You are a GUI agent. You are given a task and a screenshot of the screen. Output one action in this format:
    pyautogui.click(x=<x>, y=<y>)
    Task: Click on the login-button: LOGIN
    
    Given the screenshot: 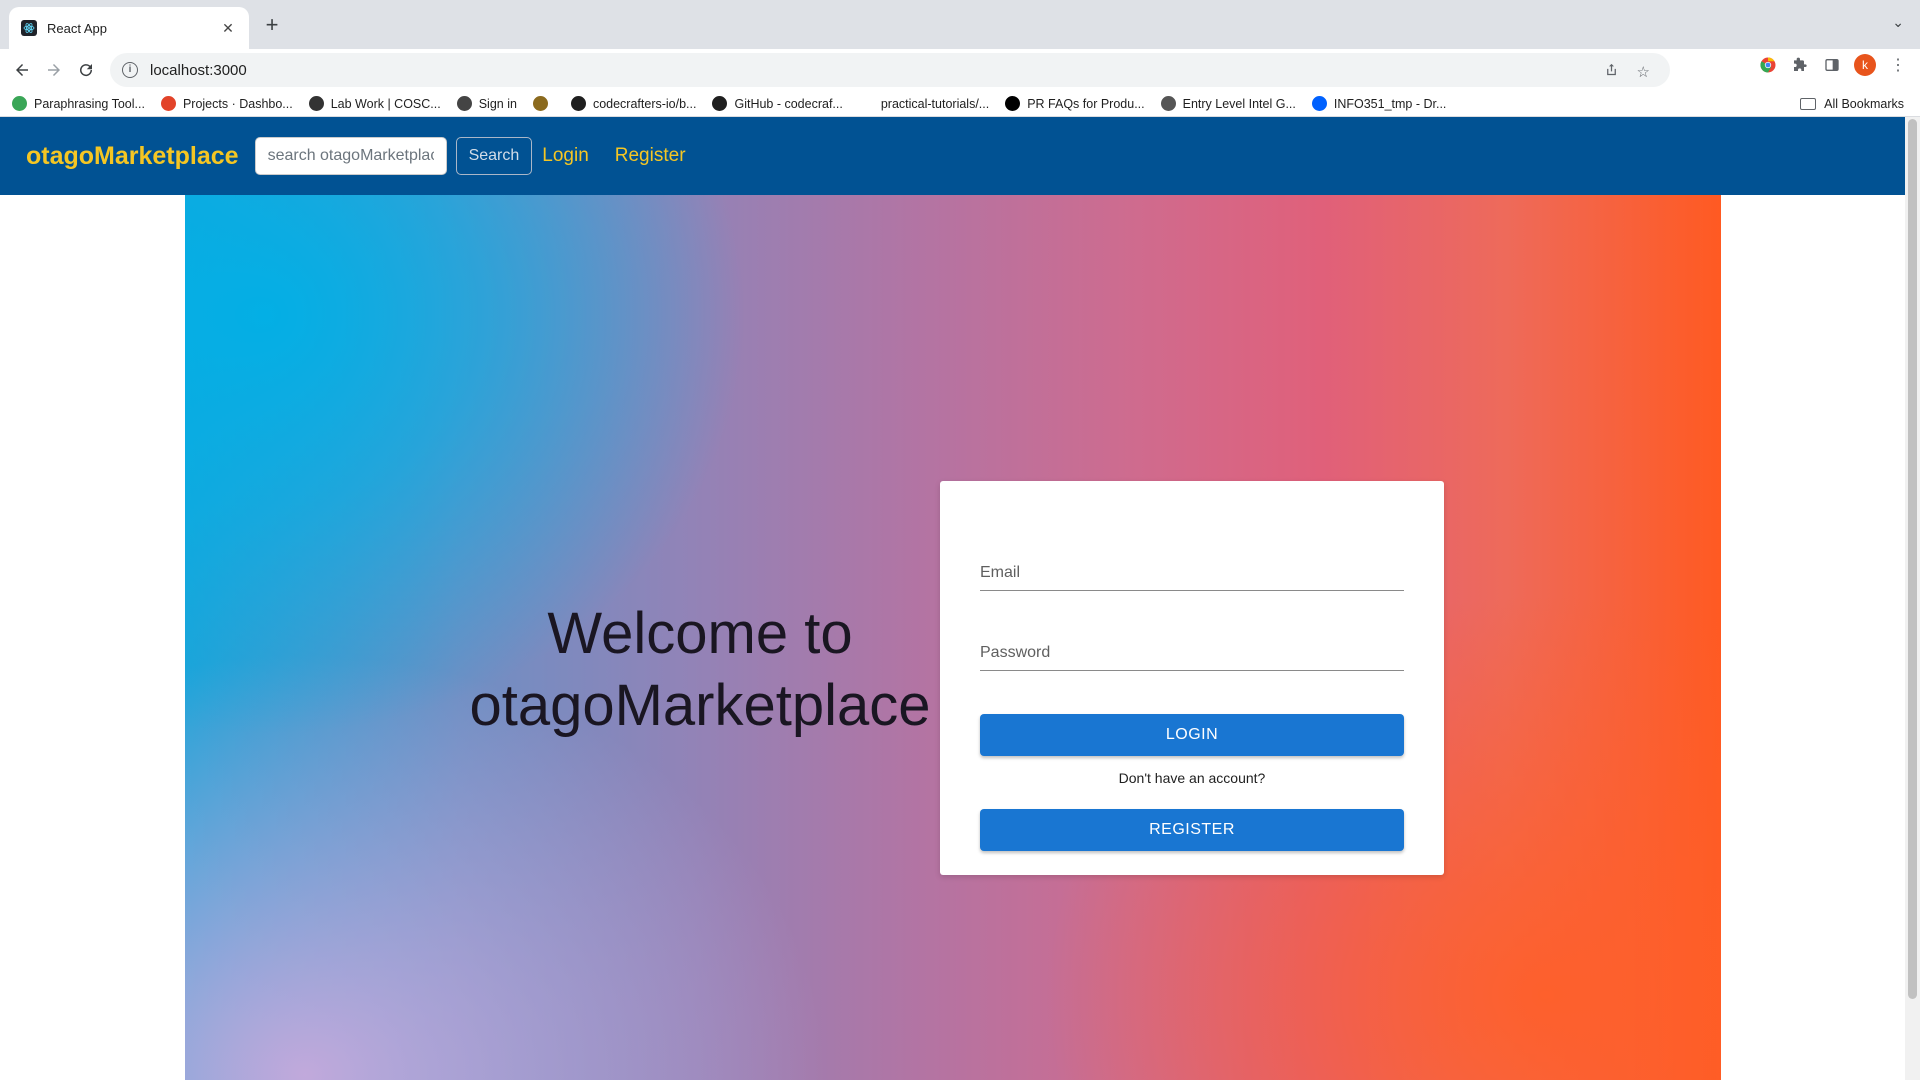 What is the action you would take?
    pyautogui.click(x=1192, y=735)
    